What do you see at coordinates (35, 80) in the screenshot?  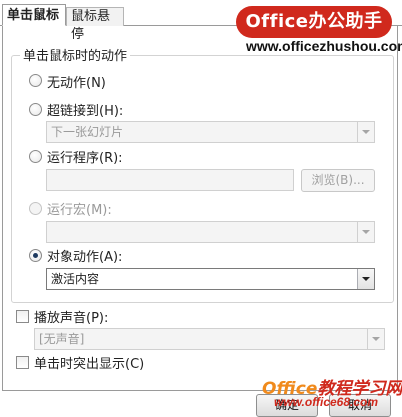 I see `radio-no-action` at bounding box center [35, 80].